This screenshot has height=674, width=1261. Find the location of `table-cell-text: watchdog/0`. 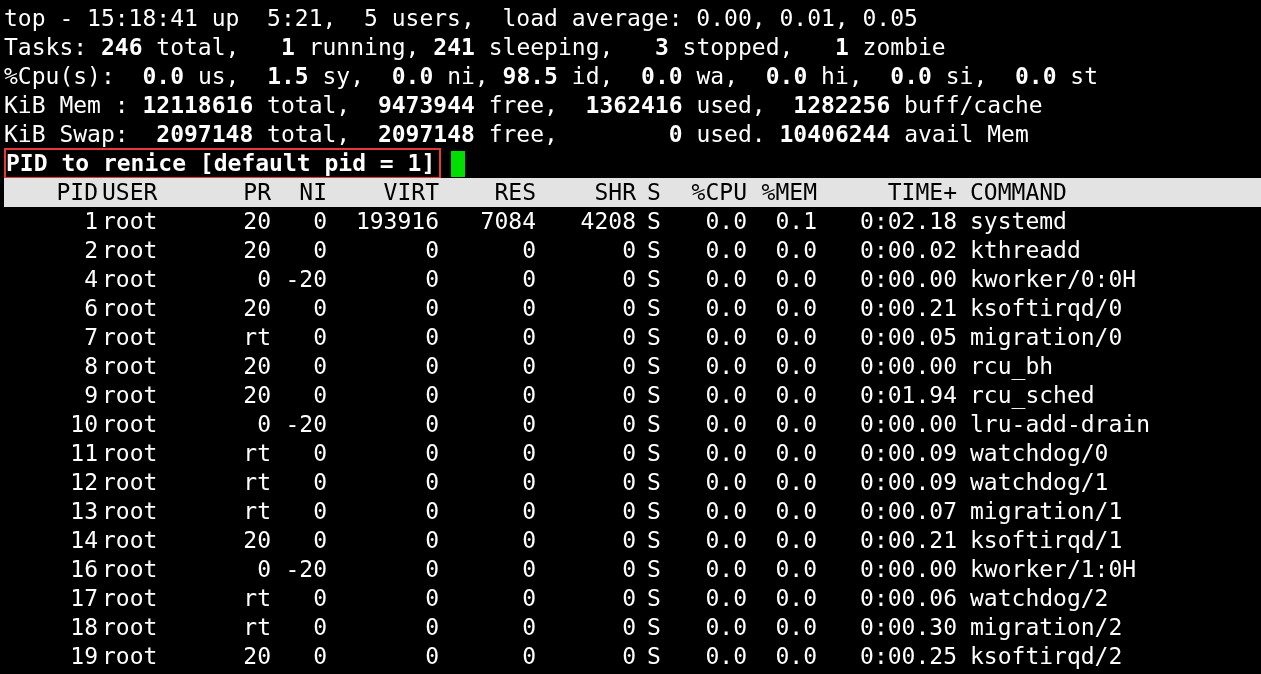

table-cell-text: watchdog/0 is located at coordinates (1039, 453).